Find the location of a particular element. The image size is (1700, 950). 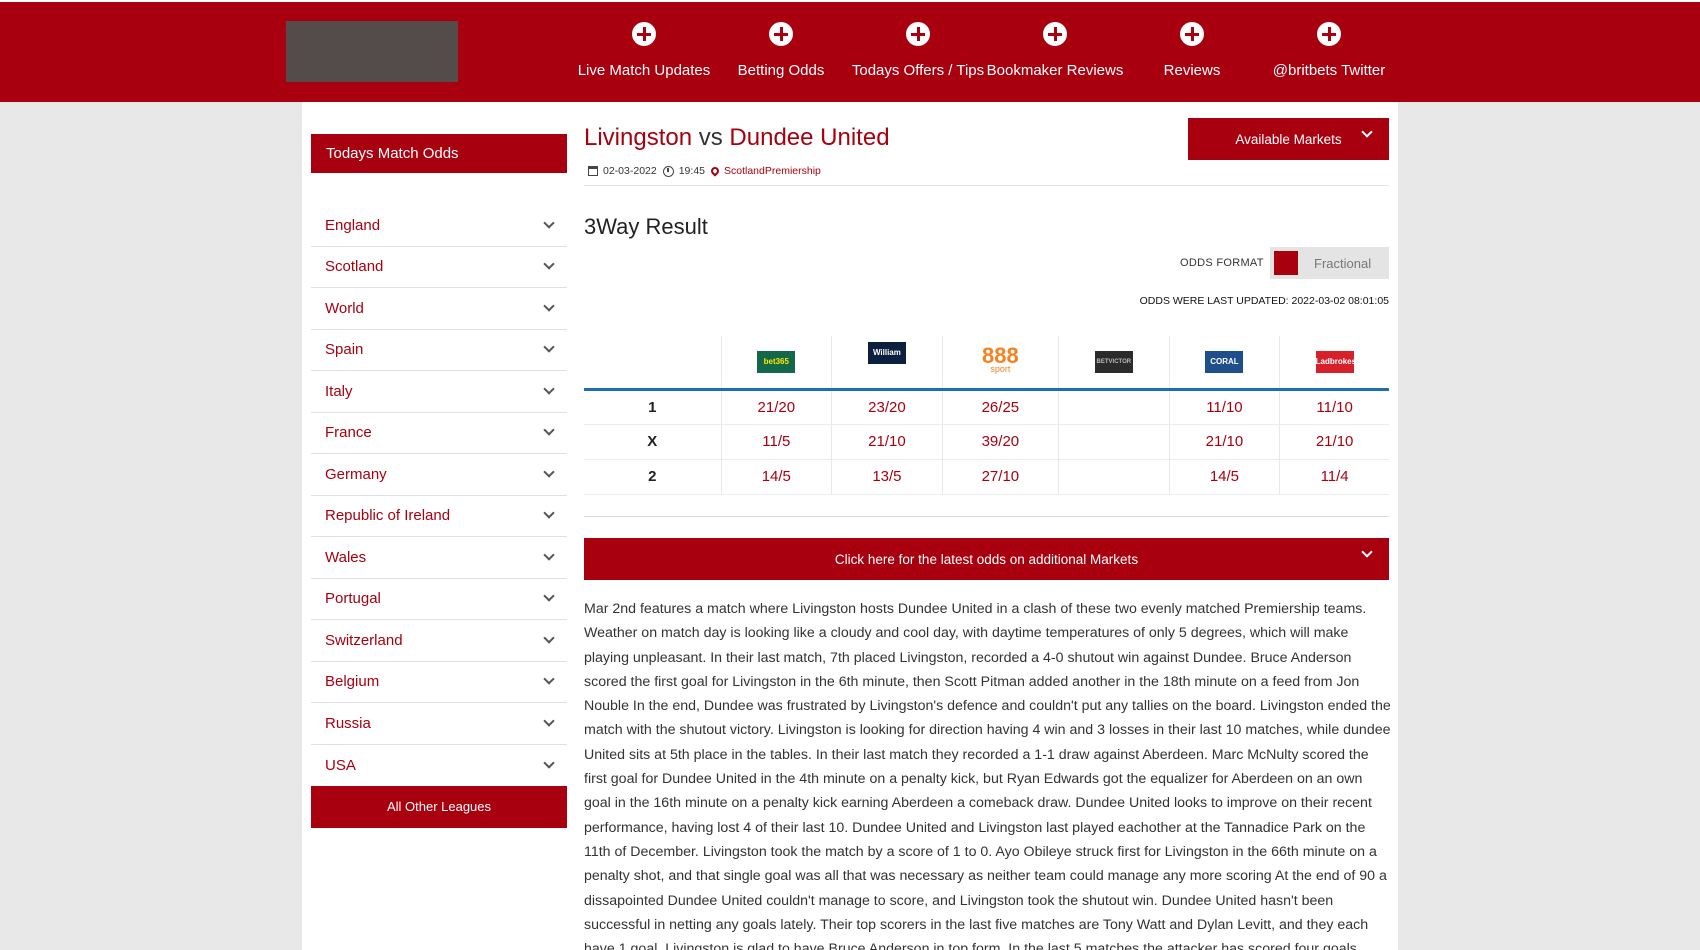

888sport-logo: 888 sport is located at coordinates (1000, 360).